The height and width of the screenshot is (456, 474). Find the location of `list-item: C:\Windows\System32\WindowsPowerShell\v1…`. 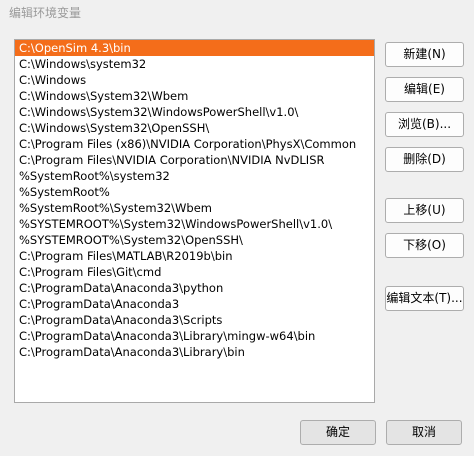

list-item: C:\Windows\System32\WindowsPowerShell\v1… is located at coordinates (194, 112).